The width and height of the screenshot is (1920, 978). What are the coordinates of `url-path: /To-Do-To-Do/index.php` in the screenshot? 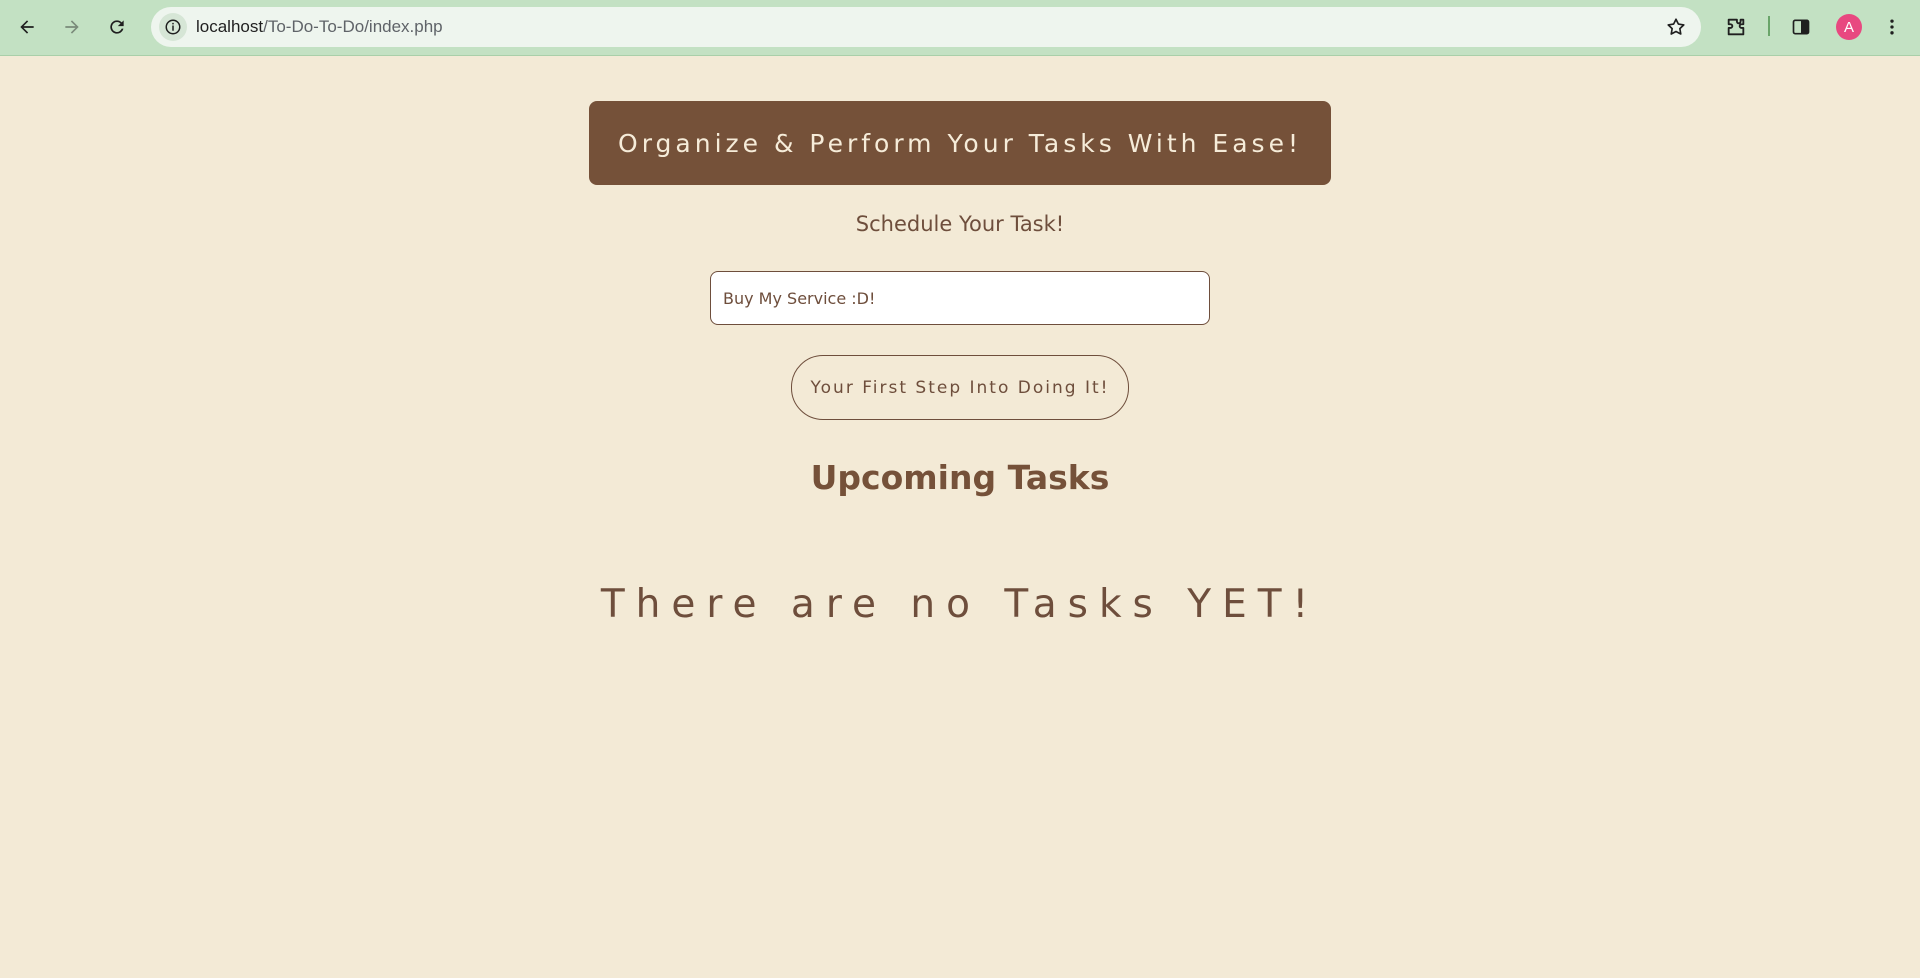 It's located at (353, 26).